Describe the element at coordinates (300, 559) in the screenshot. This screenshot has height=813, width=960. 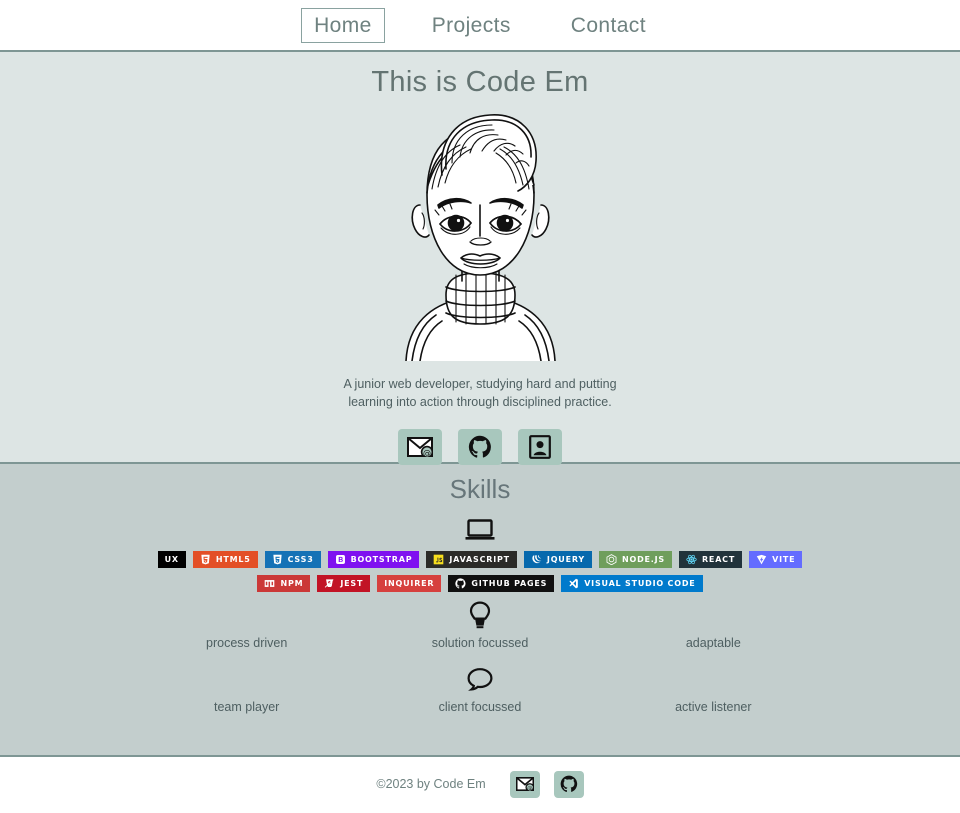
I see `skill-badge-label: CSS3` at that location.